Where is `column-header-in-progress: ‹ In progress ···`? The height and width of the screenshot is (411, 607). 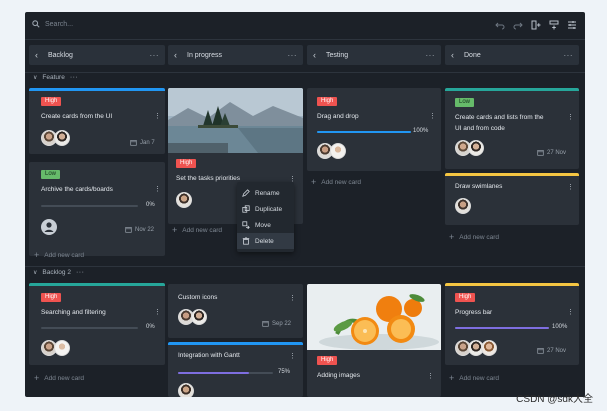
column-header-in-progress: ‹ In progress ··· is located at coordinates (235, 55).